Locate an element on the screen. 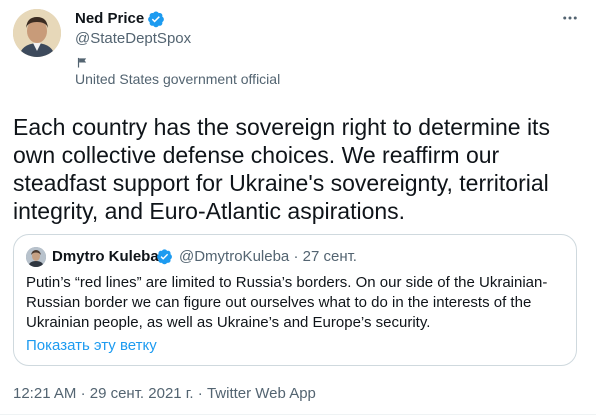 The image size is (596, 416). verified-badge-icon is located at coordinates (156, 19).